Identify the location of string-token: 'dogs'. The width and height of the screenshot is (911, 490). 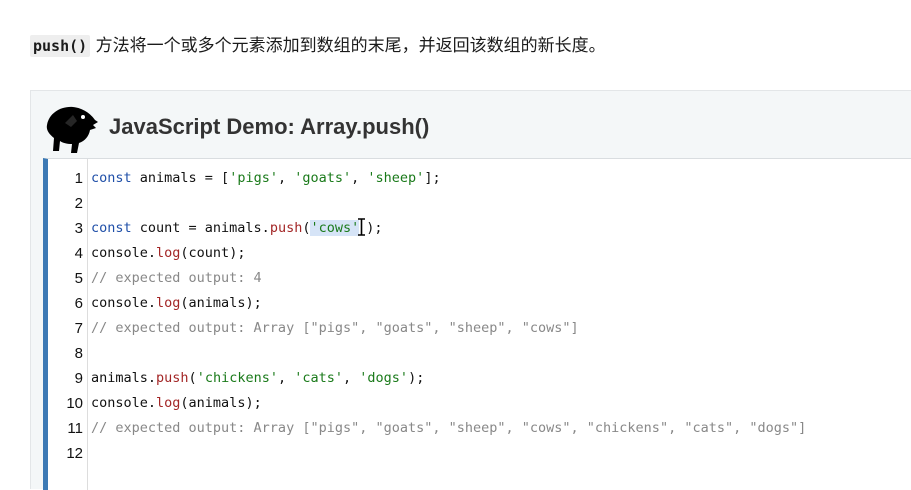
(384, 378).